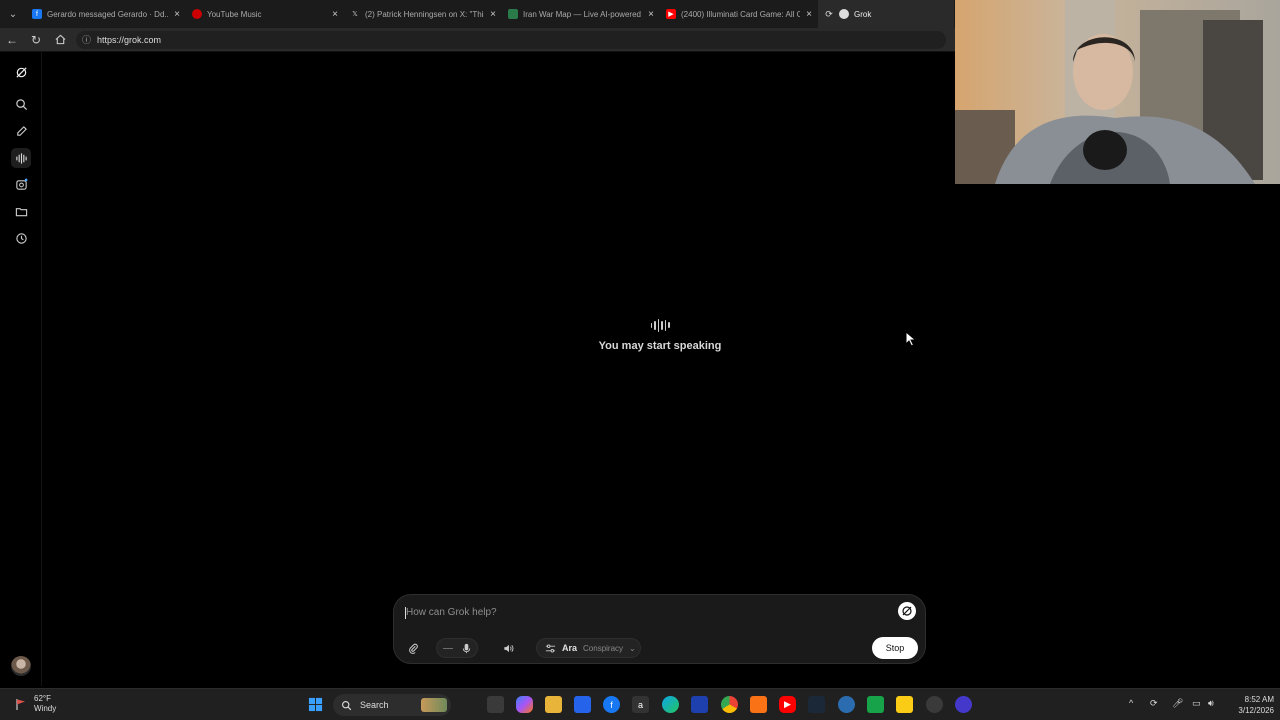 This screenshot has height=720, width=1280. What do you see at coordinates (513, 14) in the screenshot?
I see `map-icon` at bounding box center [513, 14].